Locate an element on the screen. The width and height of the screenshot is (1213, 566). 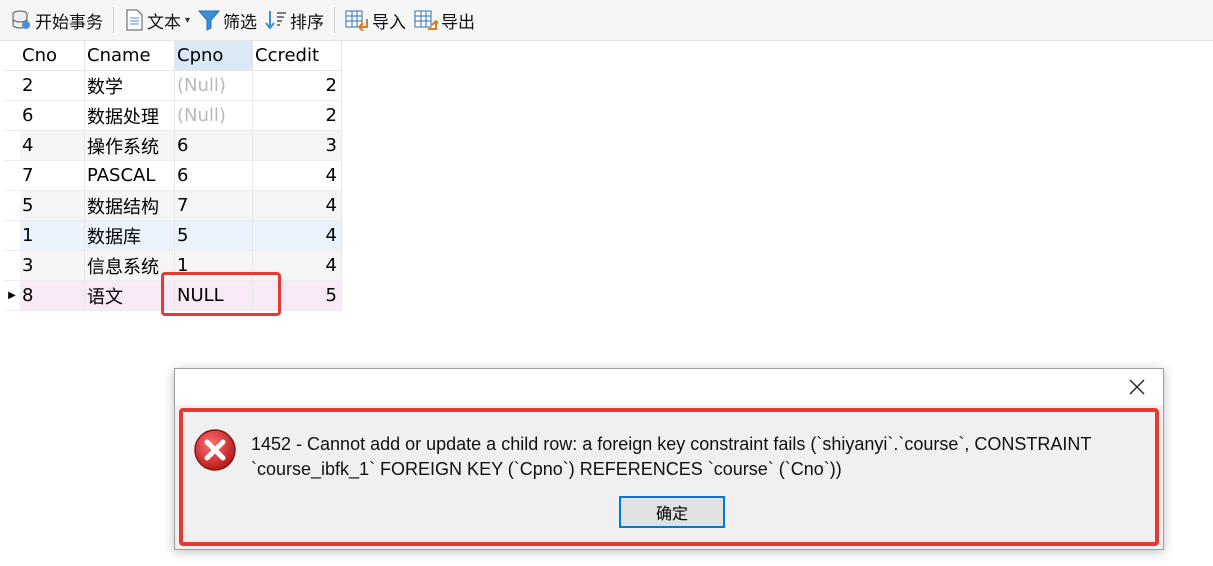
table-row: 7 PASCAL 6 4 is located at coordinates (173, 175).